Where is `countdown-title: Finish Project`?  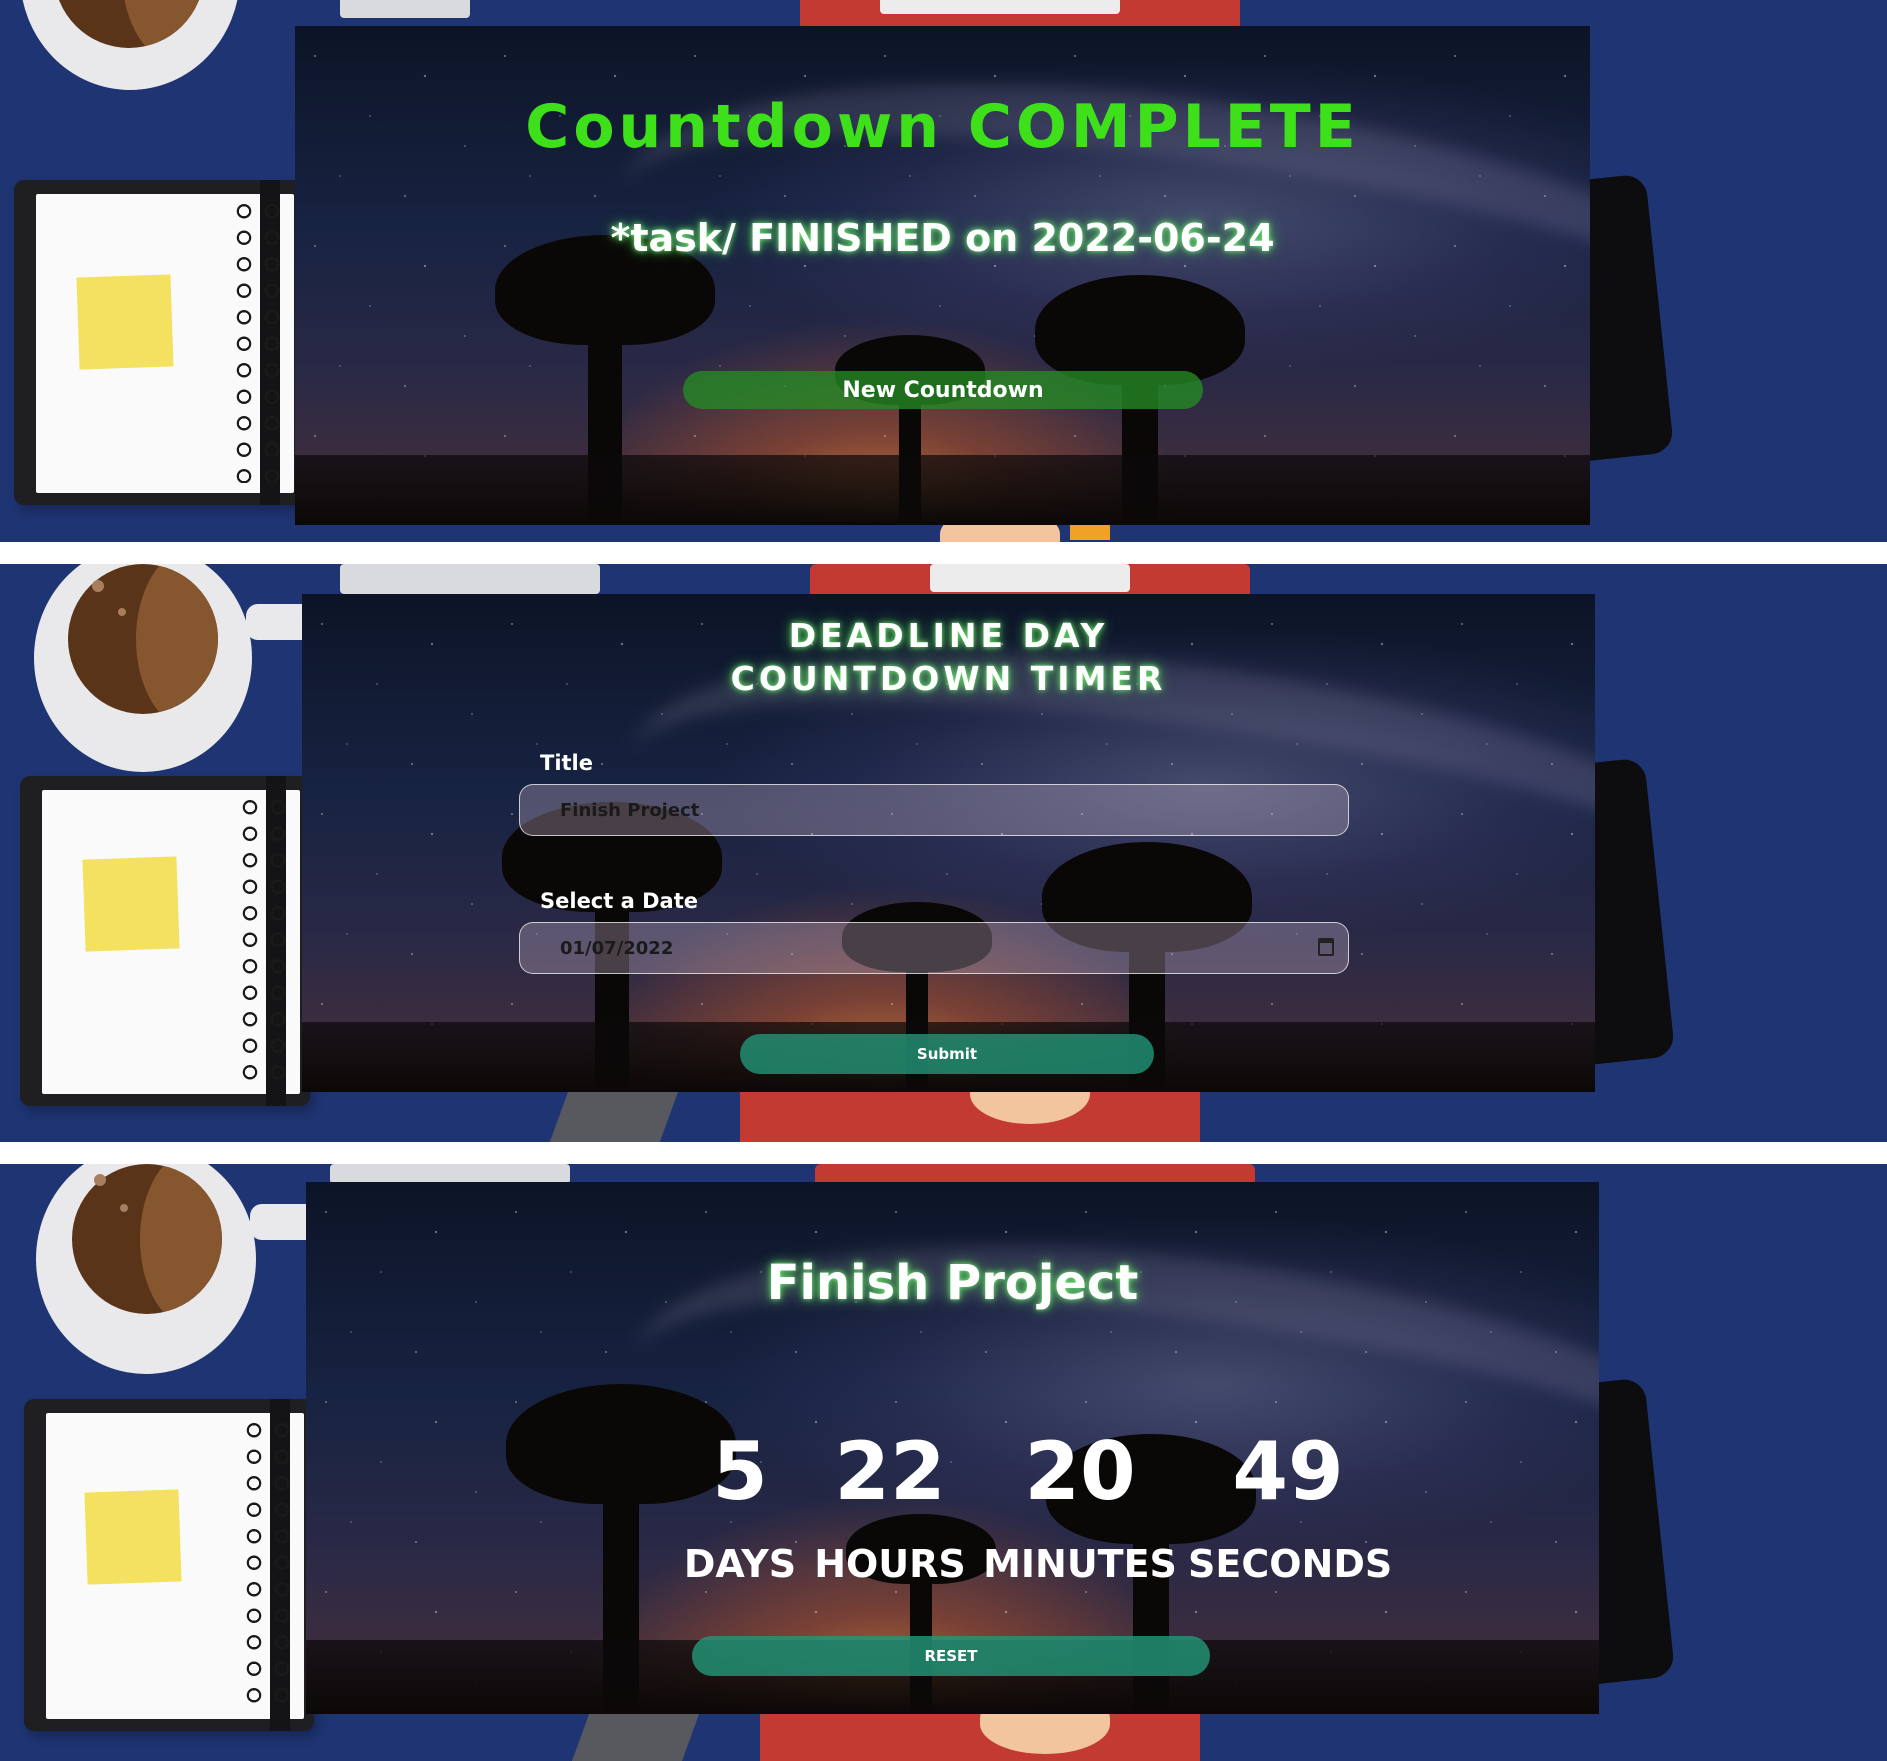 countdown-title: Finish Project is located at coordinates (952, 1283).